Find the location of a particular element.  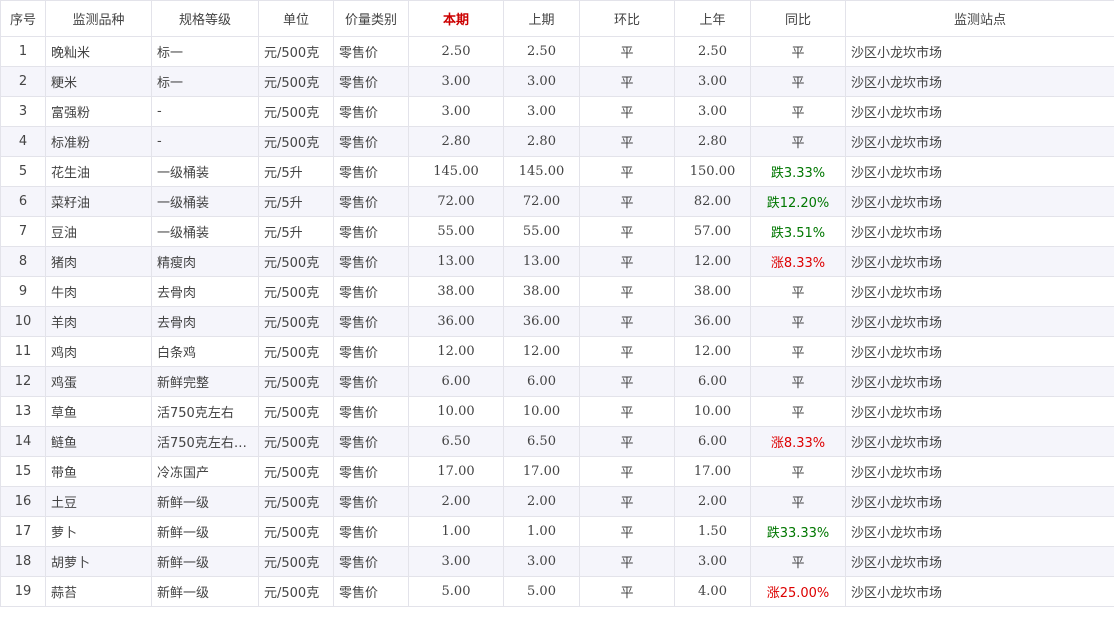

last-year-price-cell: 17.00 is located at coordinates (712, 471).